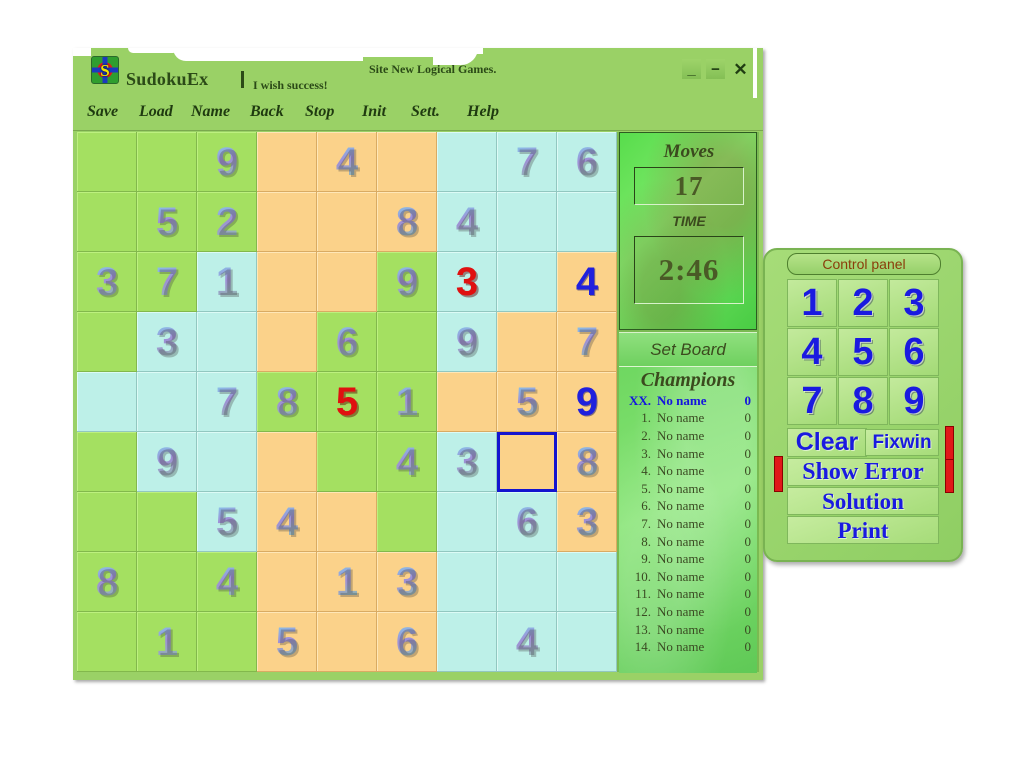 The height and width of the screenshot is (768, 1024). I want to click on menu-item-stop: Stop, so click(319, 112).